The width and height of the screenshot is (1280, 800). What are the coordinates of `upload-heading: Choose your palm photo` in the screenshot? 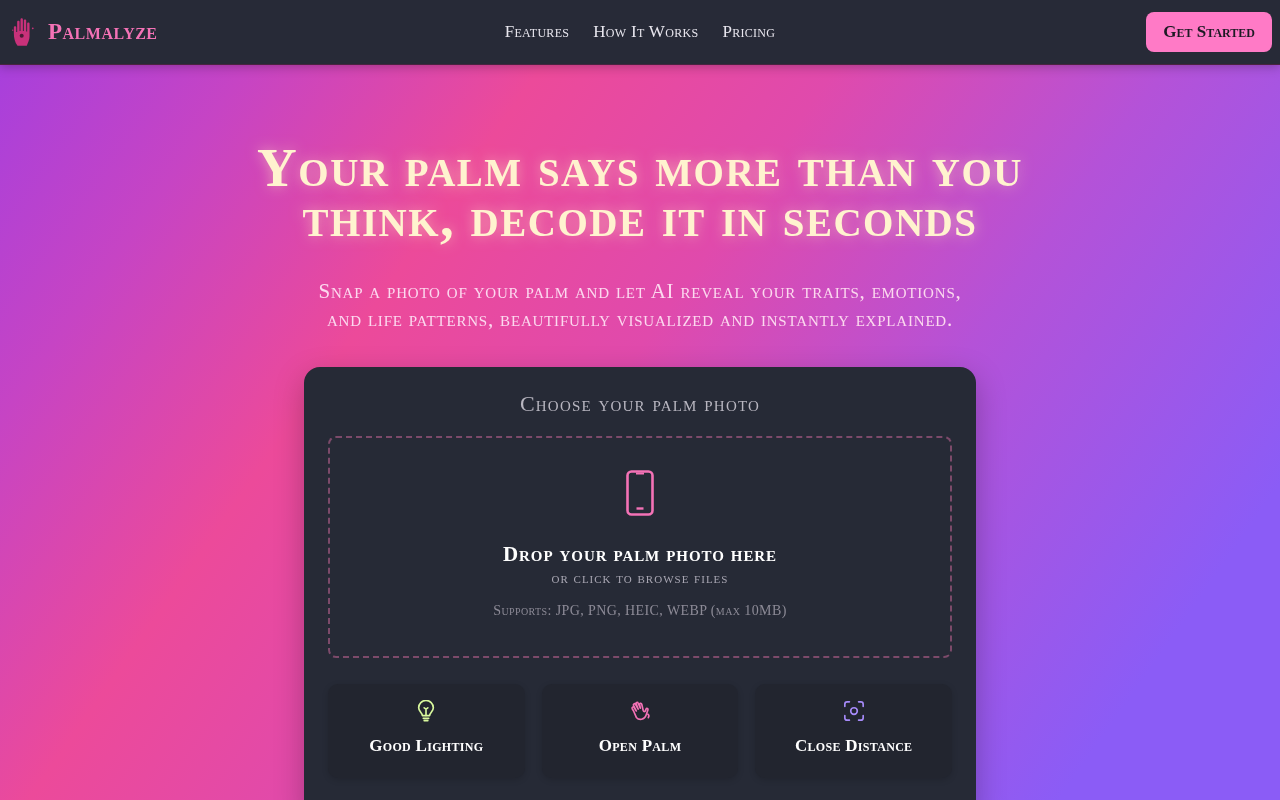 It's located at (640, 404).